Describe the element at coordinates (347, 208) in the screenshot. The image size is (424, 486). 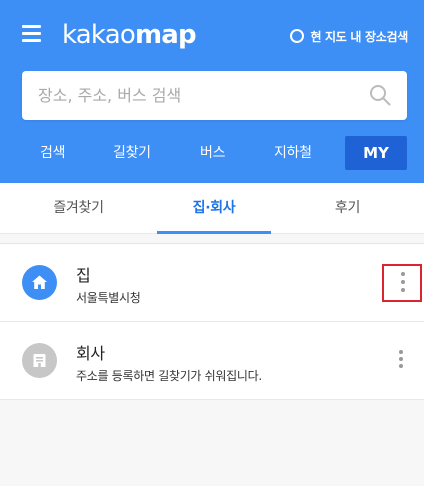
I see `tab-reviews: 후기` at that location.